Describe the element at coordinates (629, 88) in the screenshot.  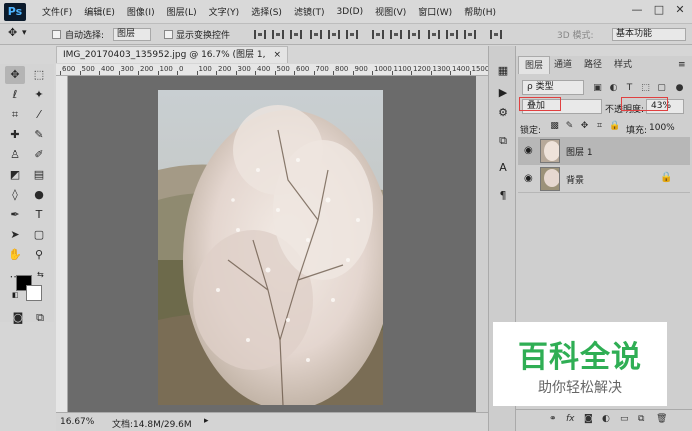
I see `filter-type-icon: T` at that location.